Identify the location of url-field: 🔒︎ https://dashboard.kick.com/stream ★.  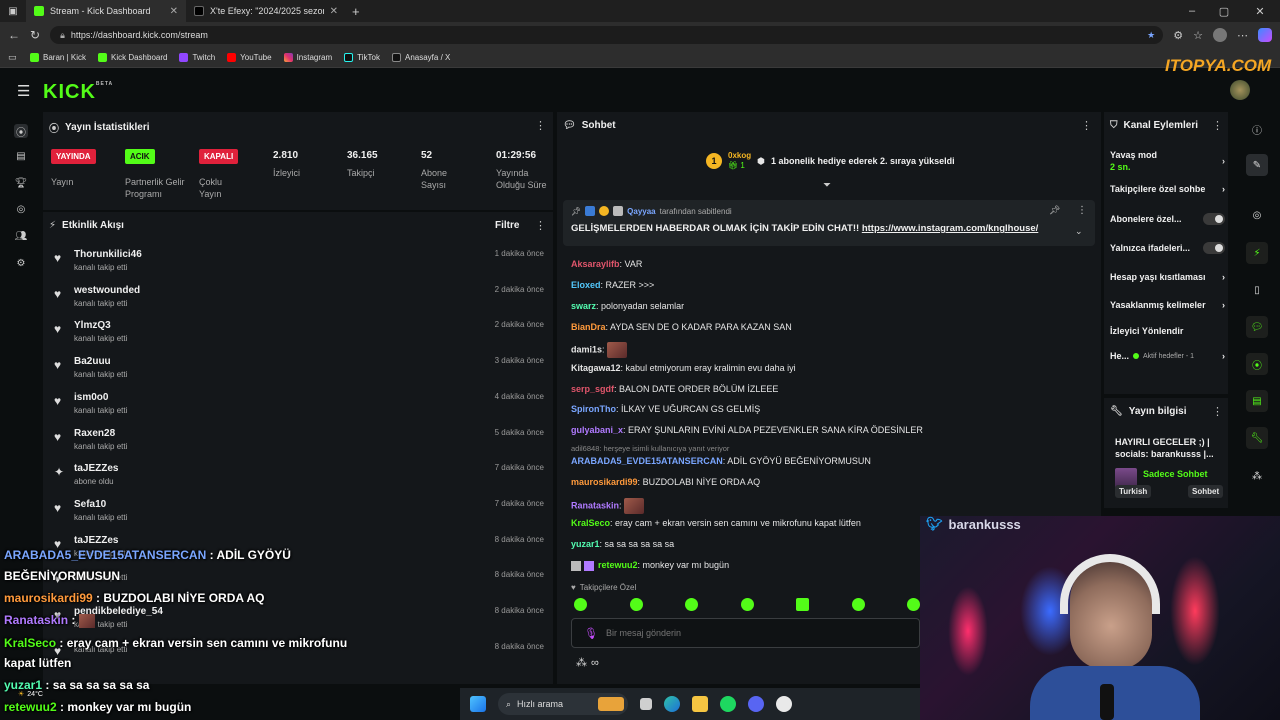
(607, 35).